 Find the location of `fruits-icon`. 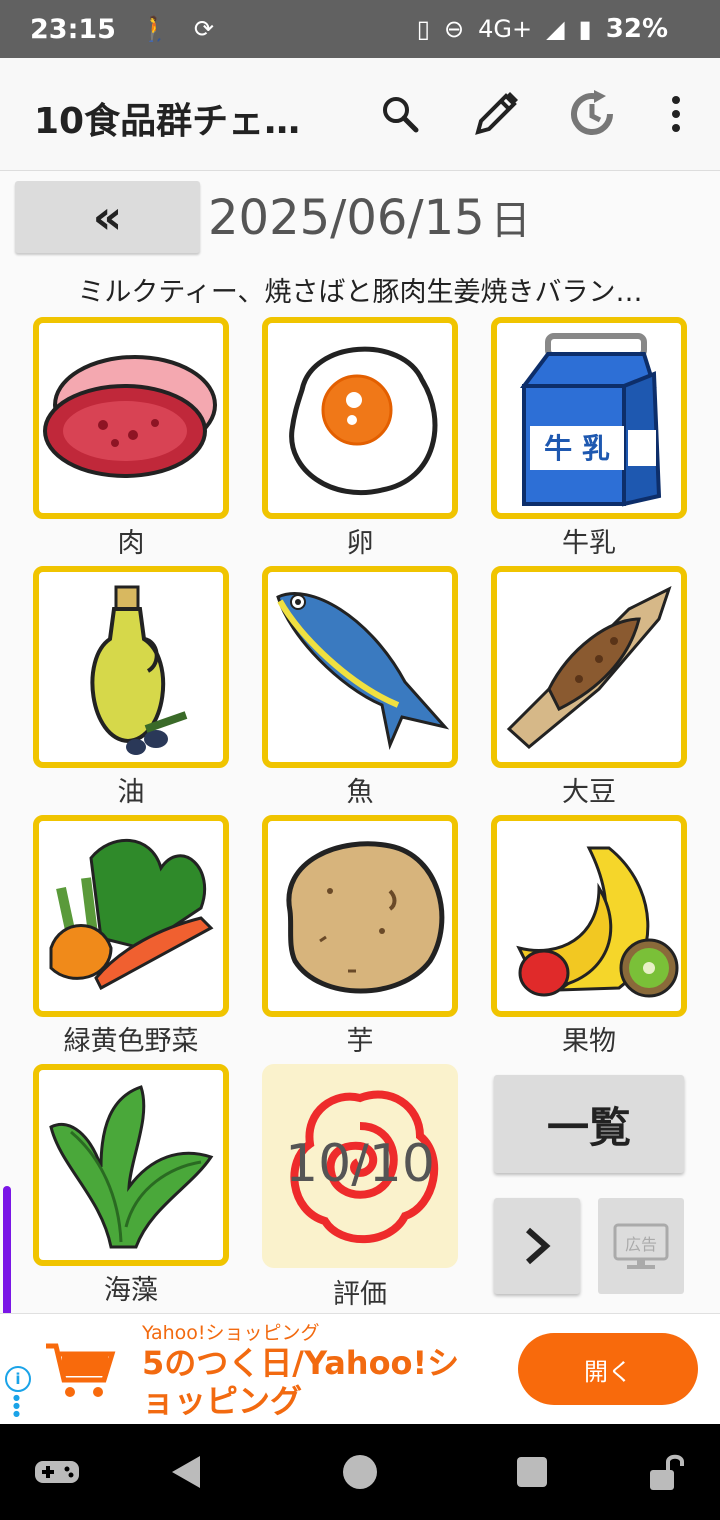

fruits-icon is located at coordinates (589, 916).